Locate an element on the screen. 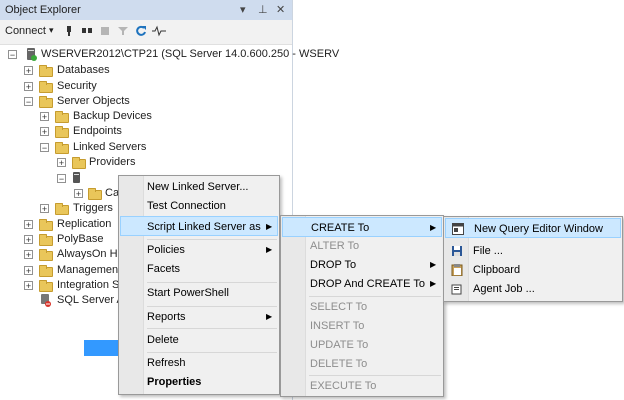  tree-node-providers: + Providers is located at coordinates (146, 162).